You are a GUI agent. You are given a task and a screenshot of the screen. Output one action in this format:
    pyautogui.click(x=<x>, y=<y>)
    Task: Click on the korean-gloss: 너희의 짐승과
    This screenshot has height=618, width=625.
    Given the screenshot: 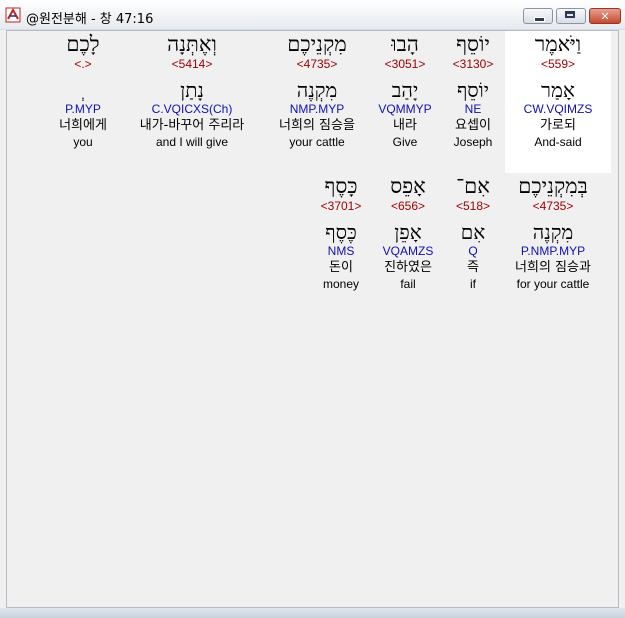 What is the action you would take?
    pyautogui.click(x=553, y=267)
    